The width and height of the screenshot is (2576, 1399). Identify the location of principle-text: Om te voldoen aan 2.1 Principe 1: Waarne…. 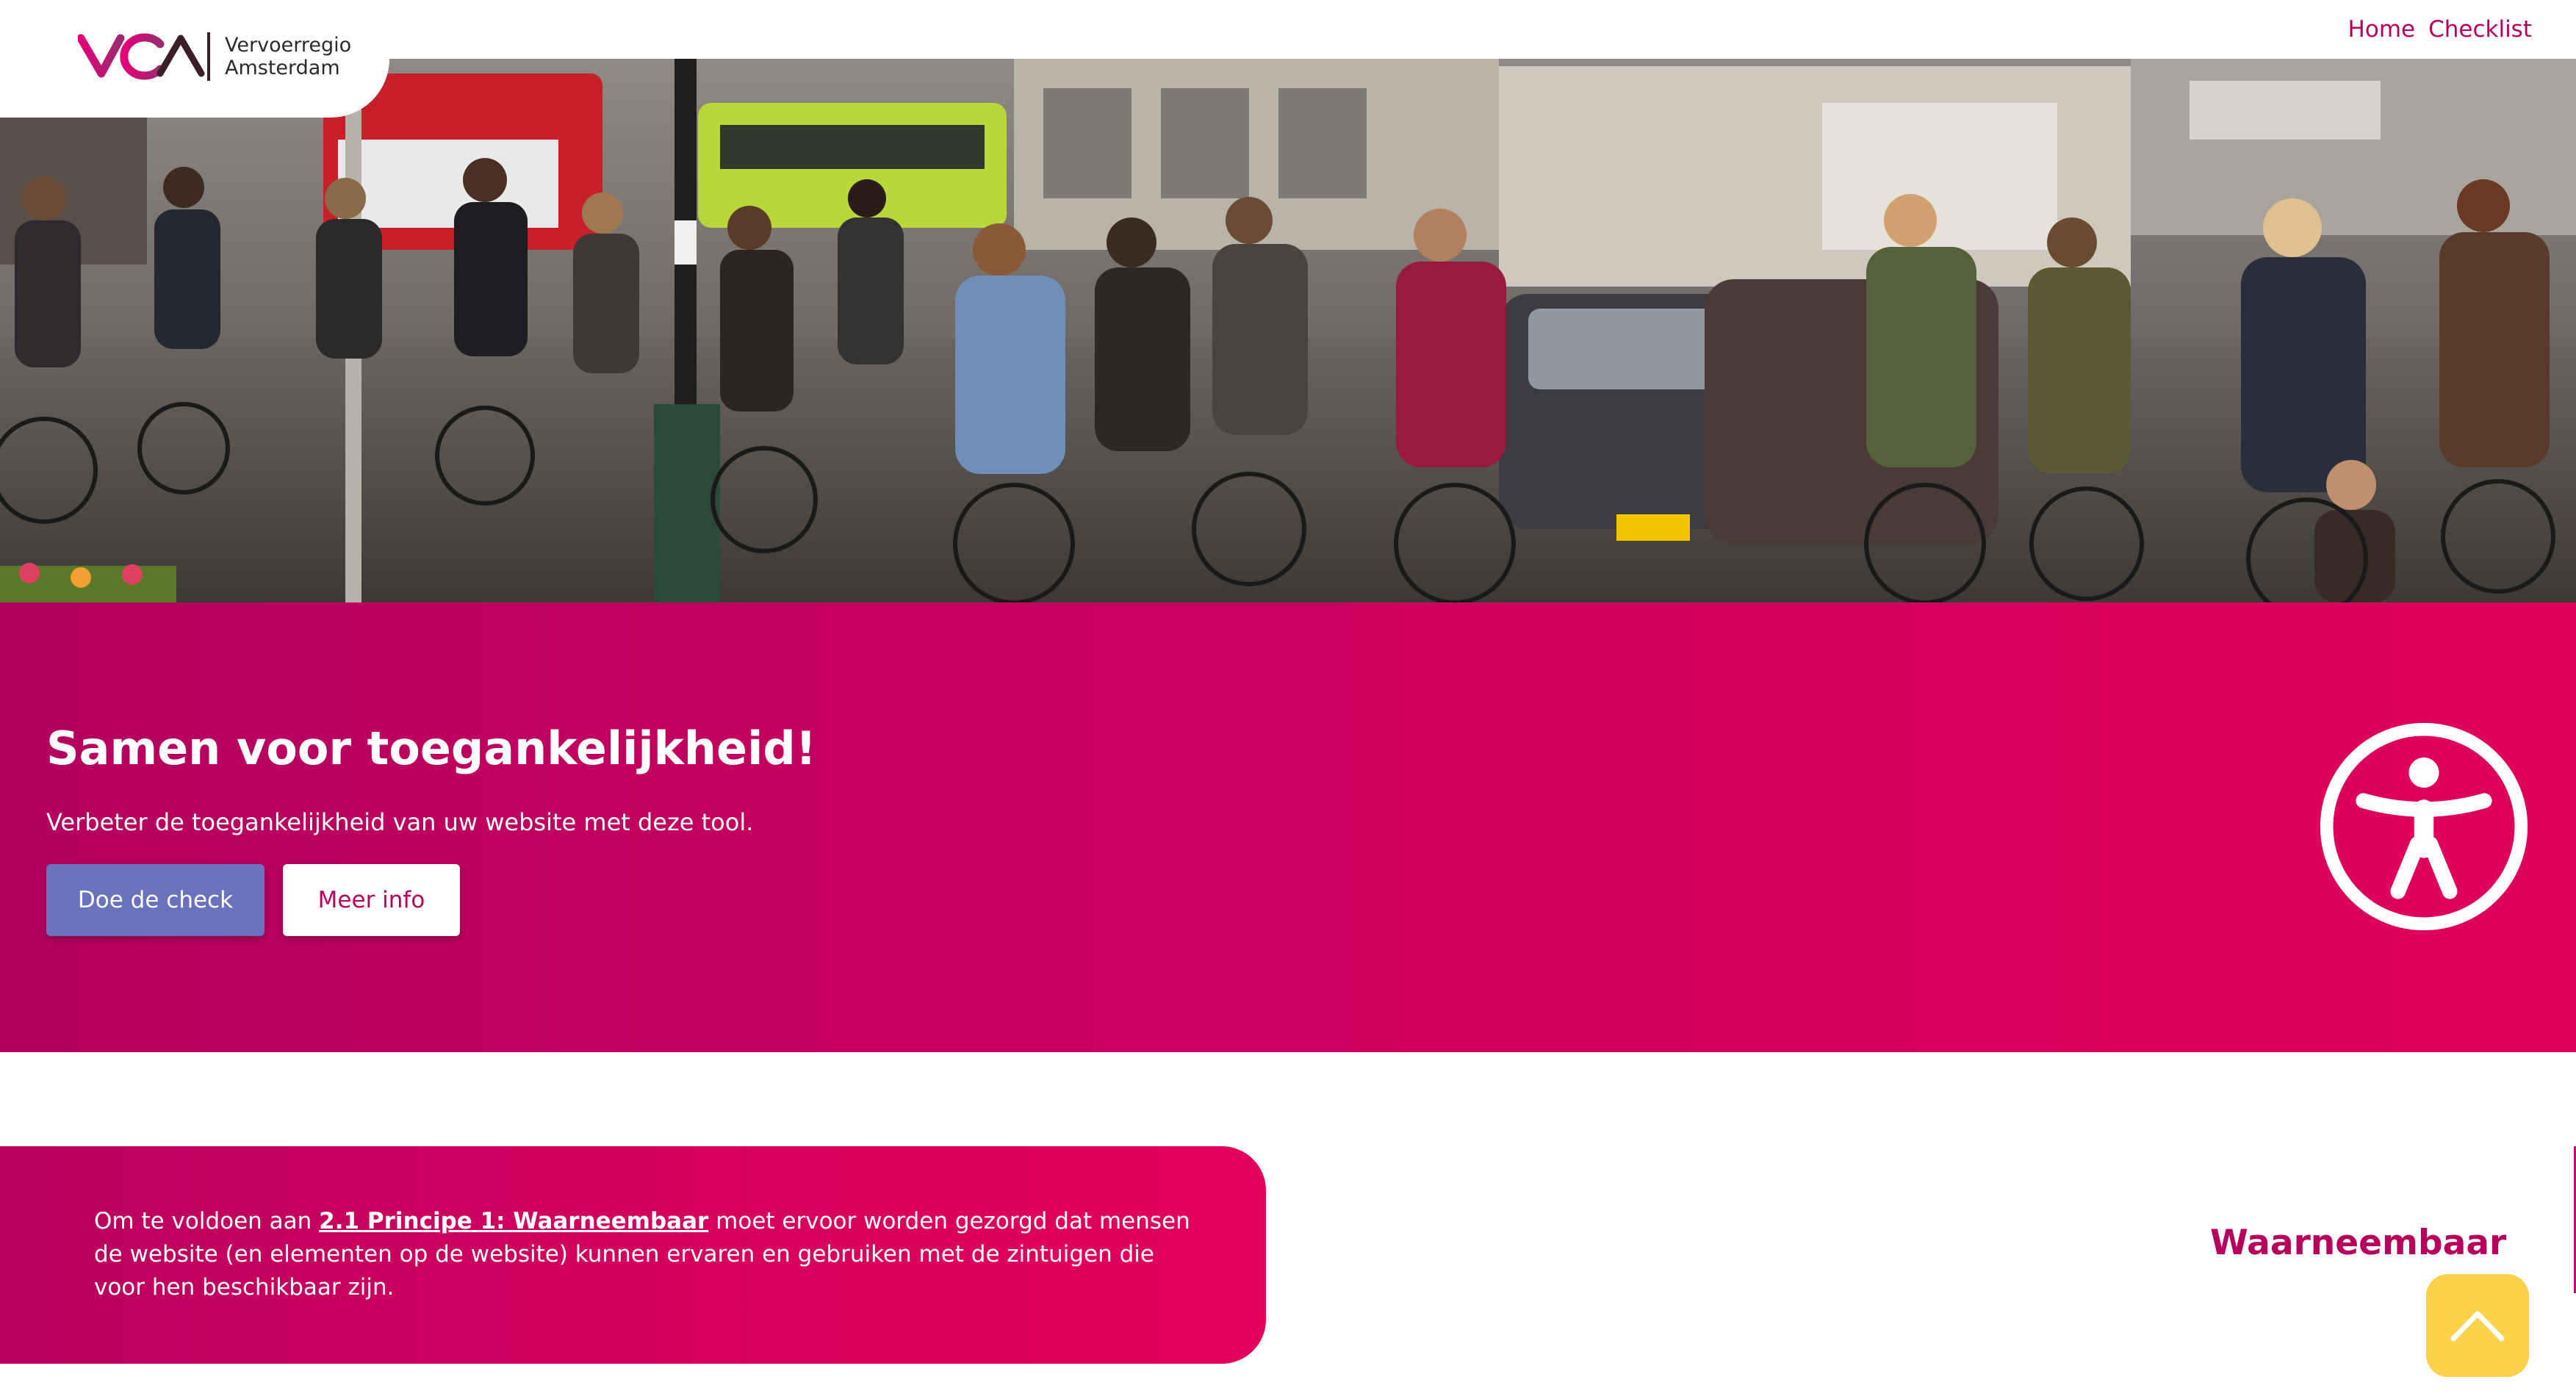
(652, 1254).